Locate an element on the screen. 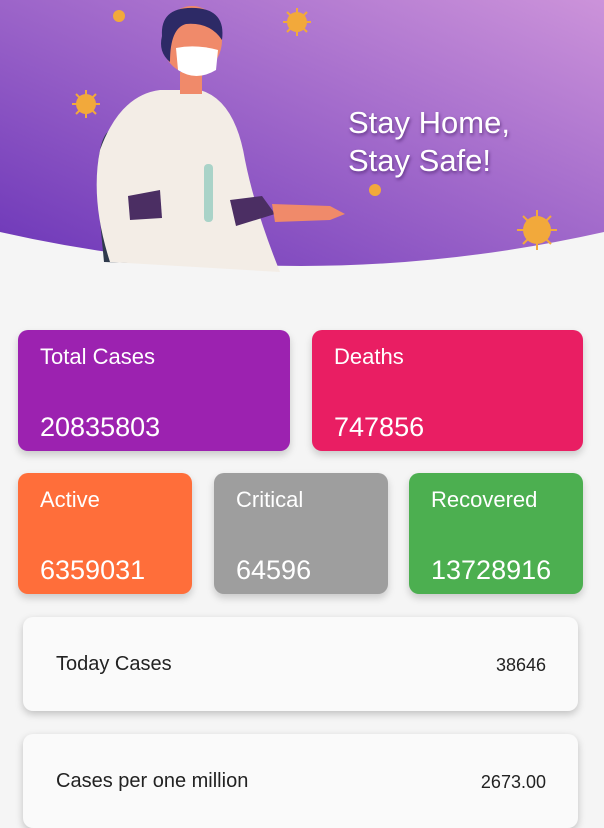  hero-slogan-line2: Stay Safe! is located at coordinates (420, 160).